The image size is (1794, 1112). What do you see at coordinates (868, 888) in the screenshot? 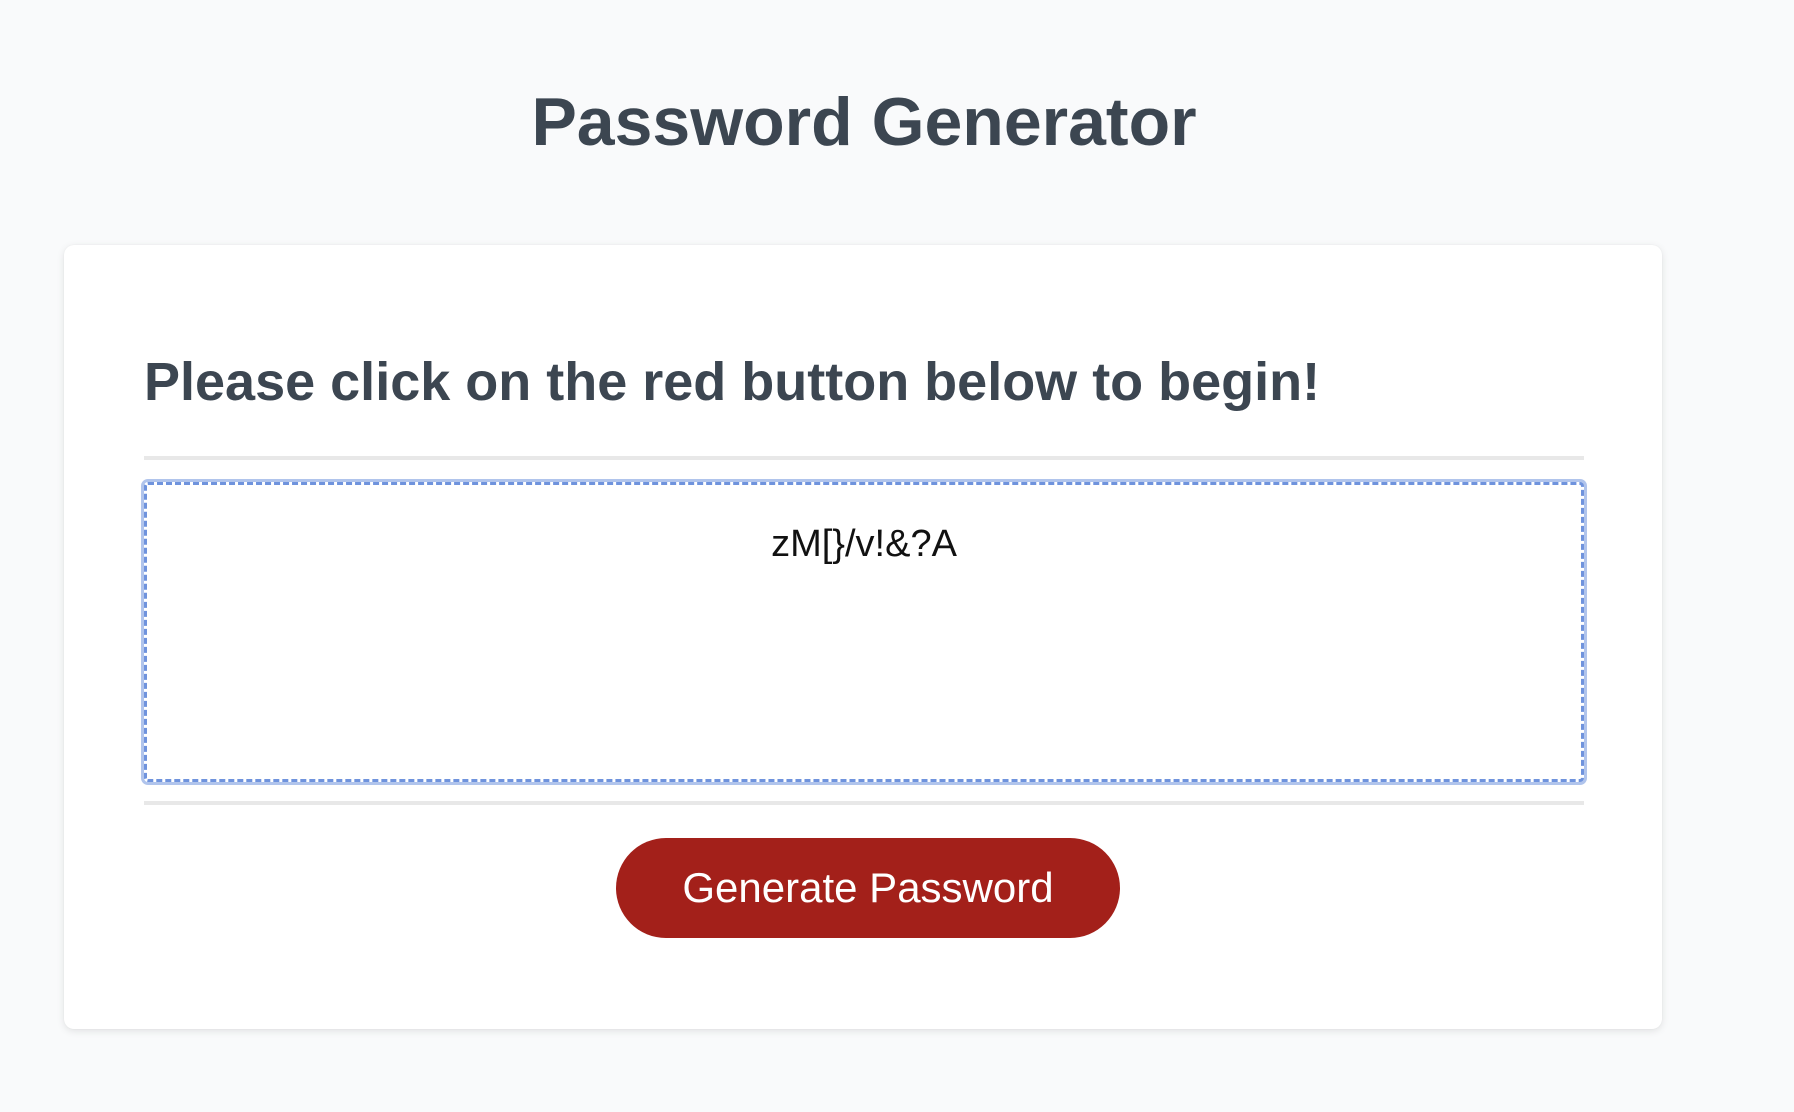
I see `generate-password-button: Generate Password` at bounding box center [868, 888].